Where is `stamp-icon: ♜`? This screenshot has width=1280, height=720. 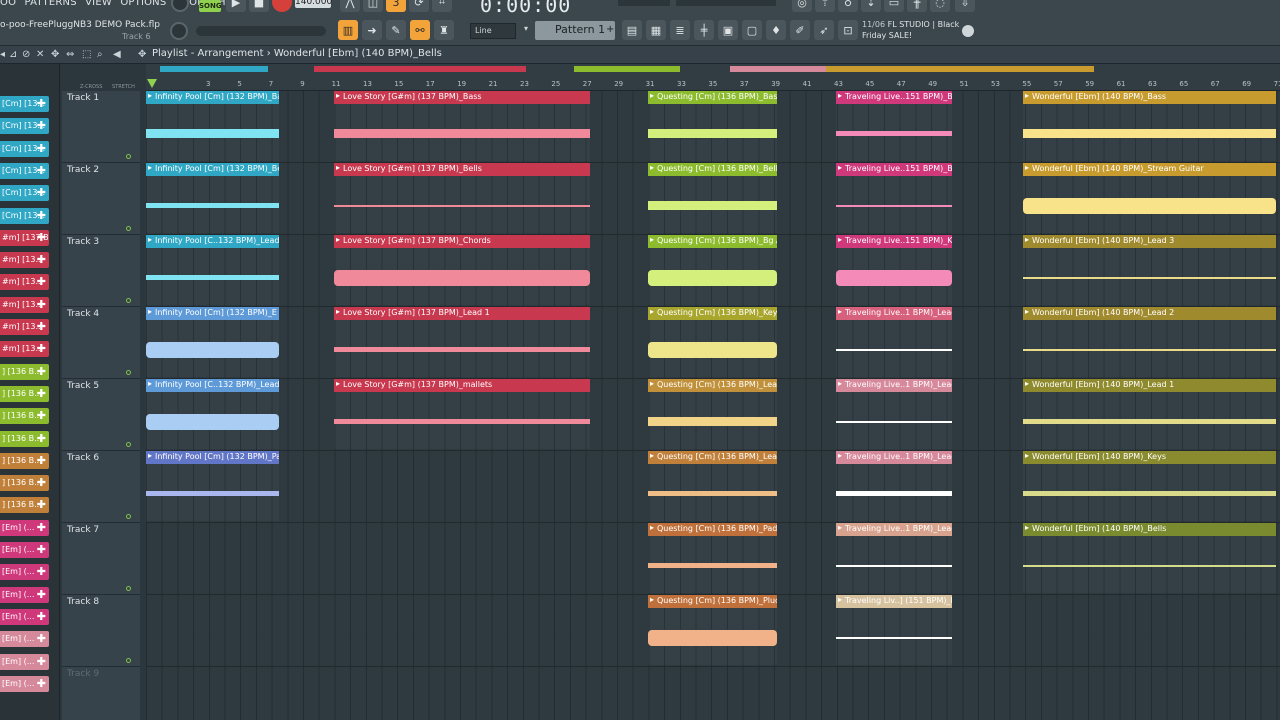 stamp-icon: ♜ is located at coordinates (444, 30).